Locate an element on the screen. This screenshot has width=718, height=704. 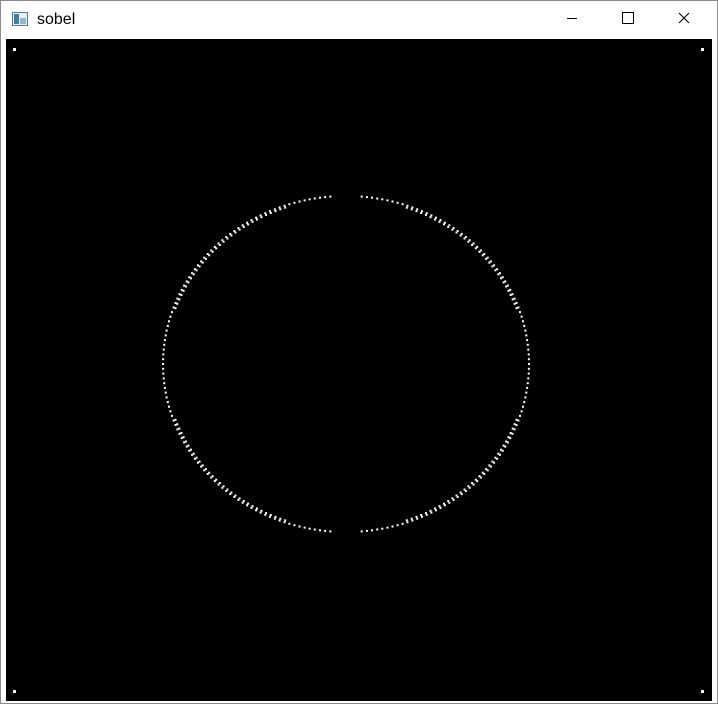
minimize-icon is located at coordinates (572, 20).